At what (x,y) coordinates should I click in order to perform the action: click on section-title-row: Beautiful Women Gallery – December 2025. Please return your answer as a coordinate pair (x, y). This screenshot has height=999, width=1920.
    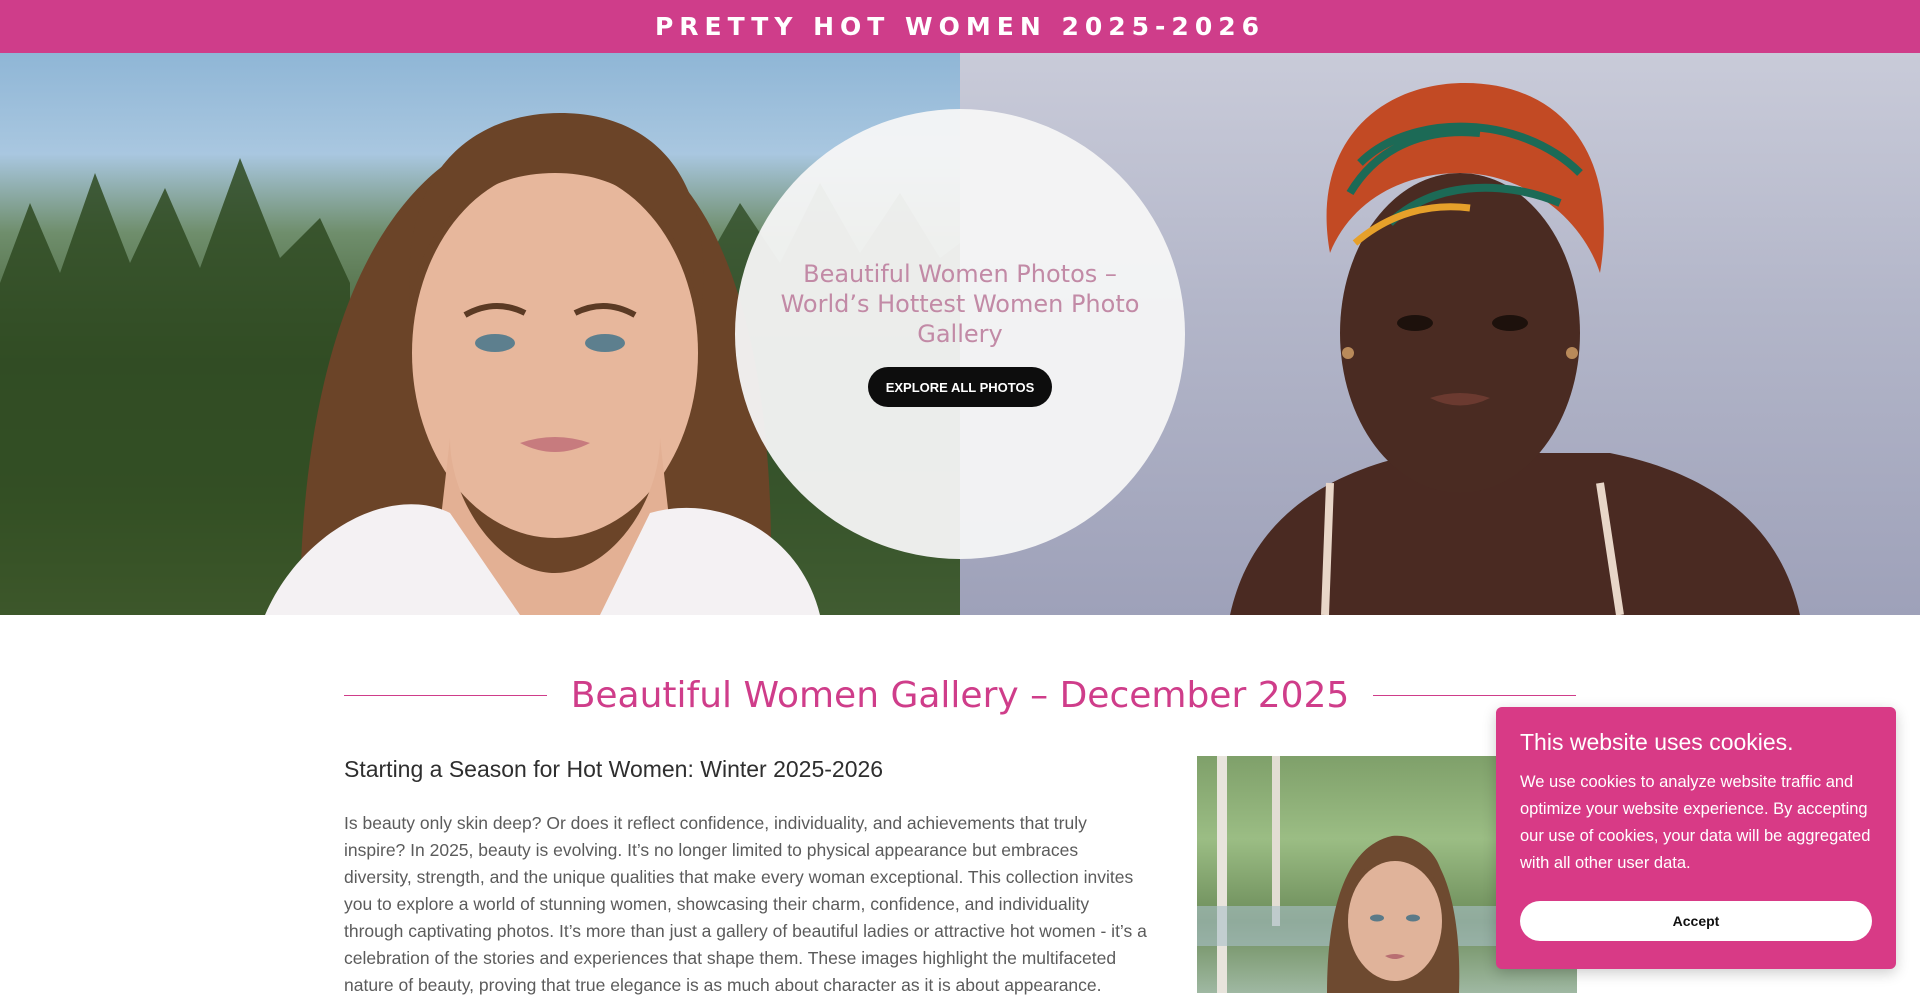
    Looking at the image, I should click on (960, 695).